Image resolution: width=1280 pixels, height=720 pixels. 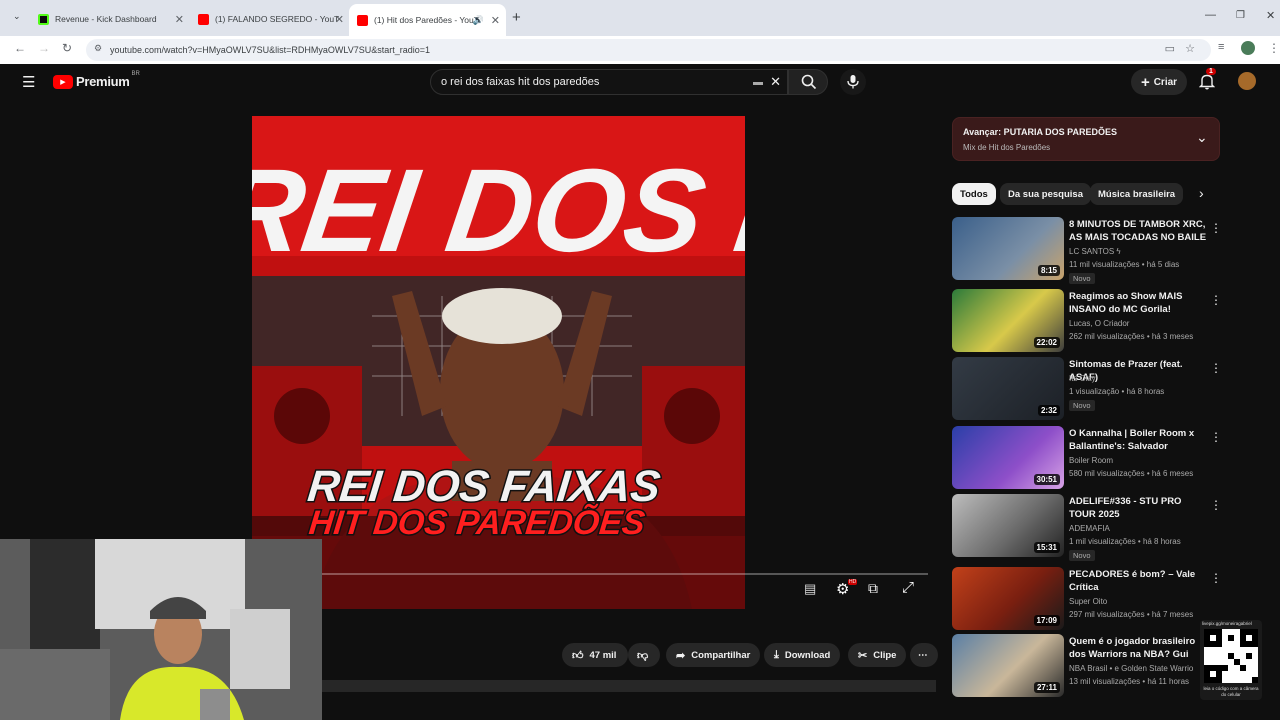 What do you see at coordinates (810, 589) in the screenshot?
I see `subtitles-icon: ▤` at bounding box center [810, 589].